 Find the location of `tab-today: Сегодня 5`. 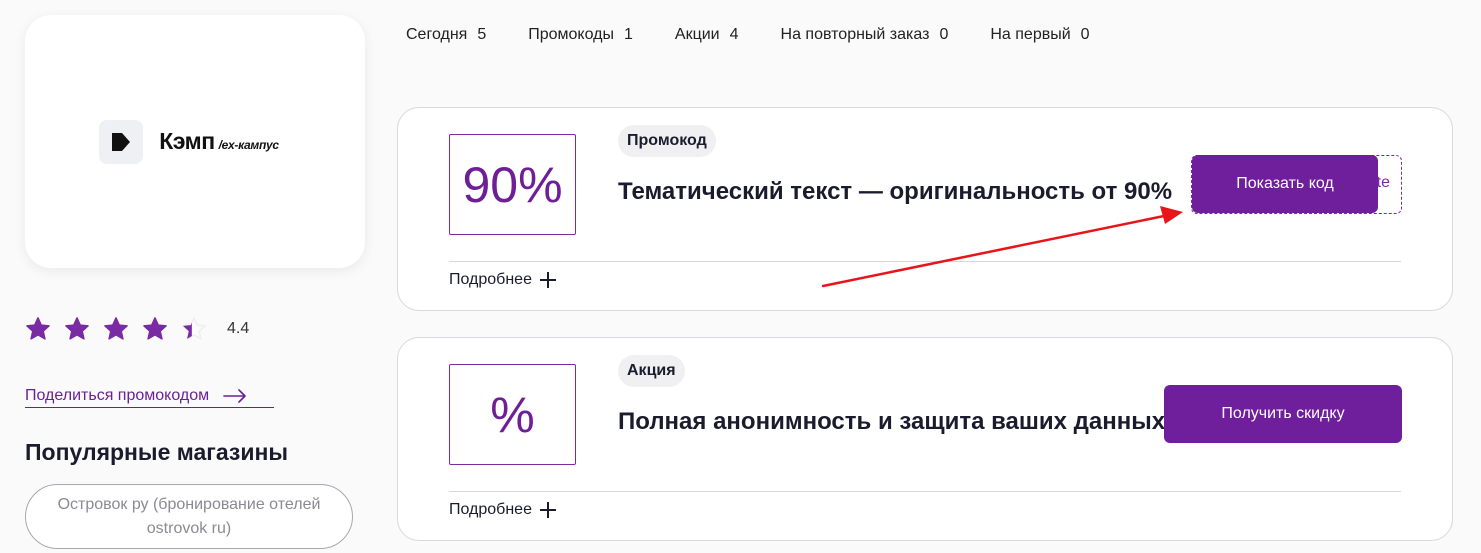

tab-today: Сегодня 5 is located at coordinates (446, 35).